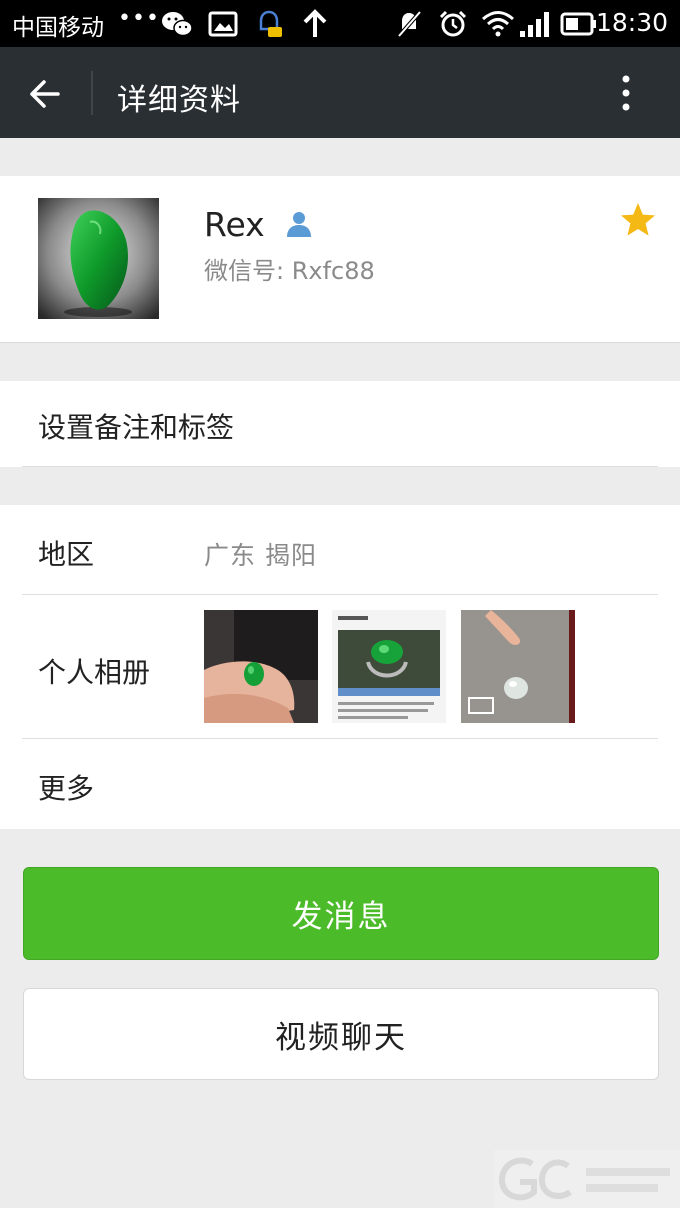  I want to click on more-row: 更多, so click(340, 784).